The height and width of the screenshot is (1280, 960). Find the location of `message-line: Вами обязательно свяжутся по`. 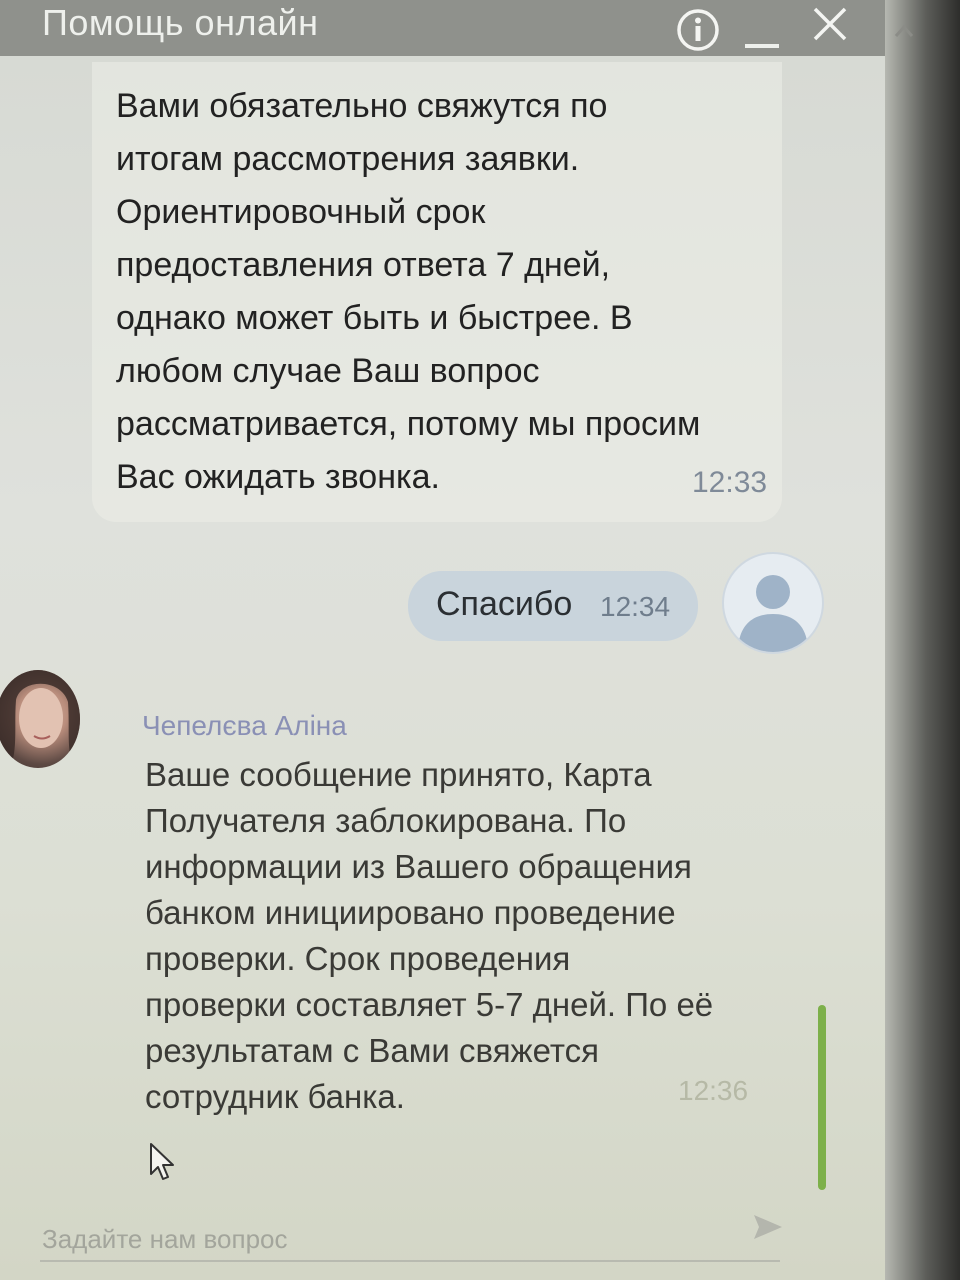

message-line: Вами обязательно свяжутся по is located at coordinates (362, 106).